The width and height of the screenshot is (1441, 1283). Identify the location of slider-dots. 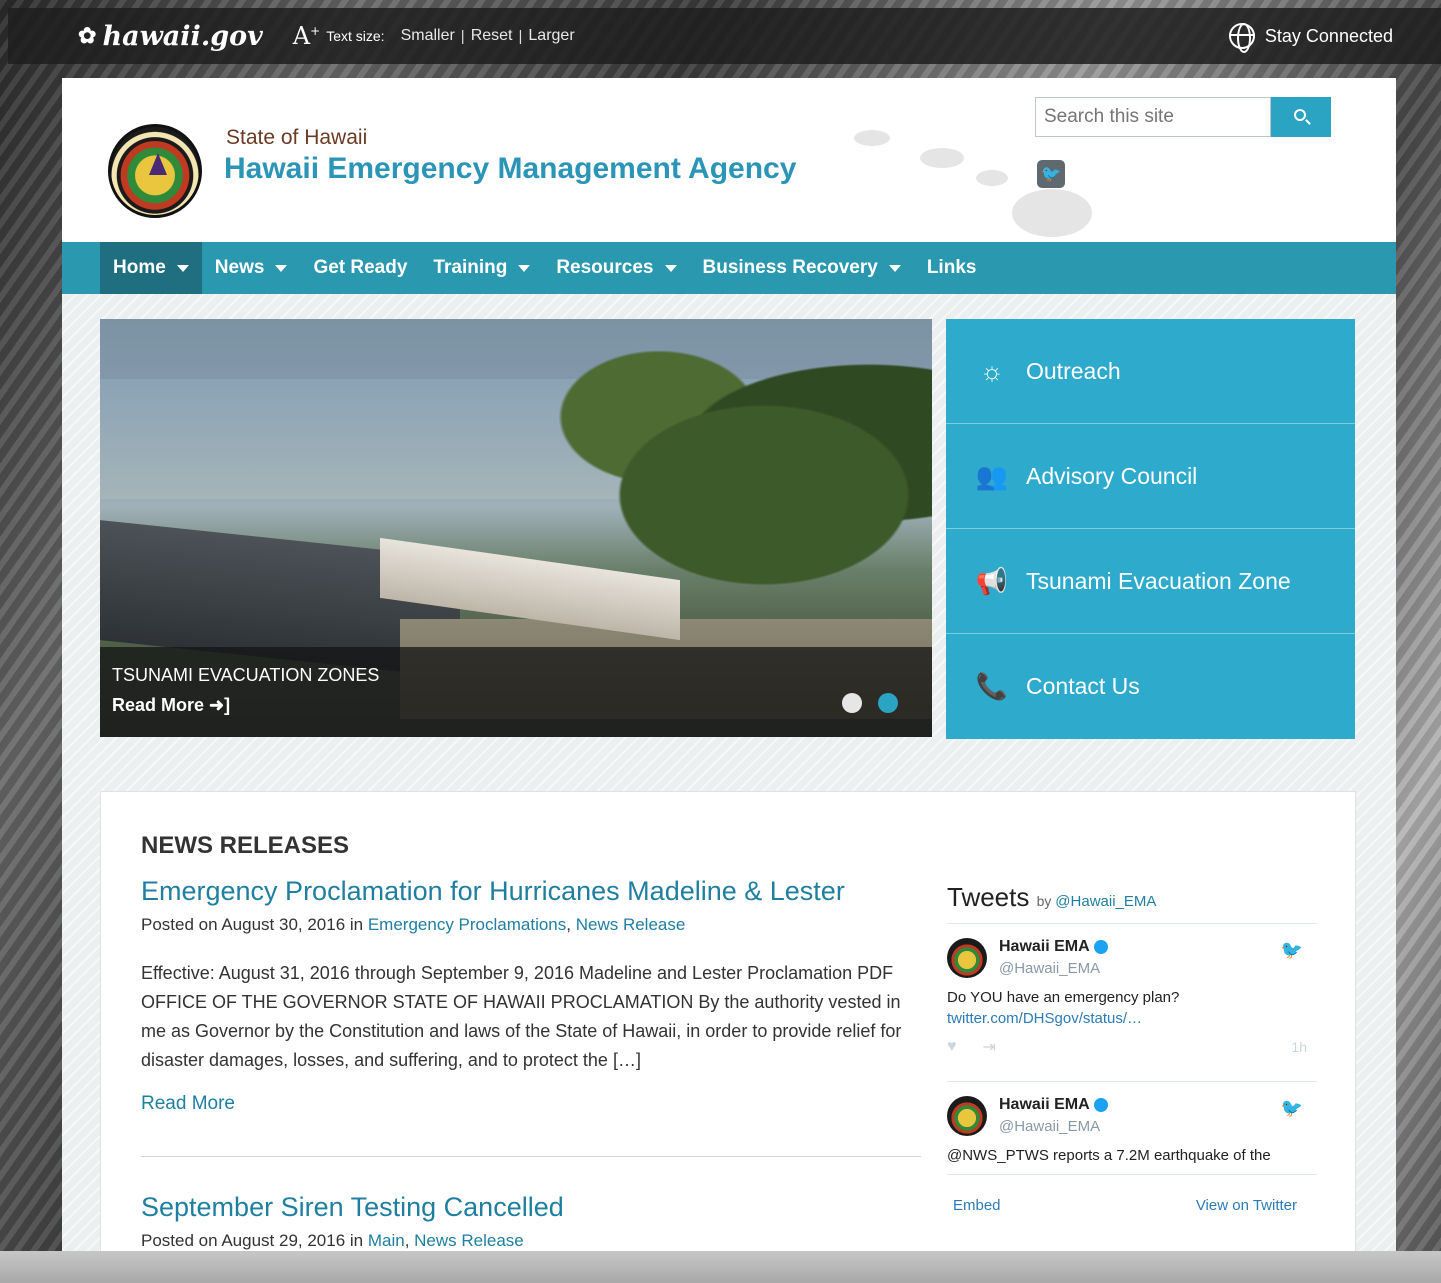
(870, 703).